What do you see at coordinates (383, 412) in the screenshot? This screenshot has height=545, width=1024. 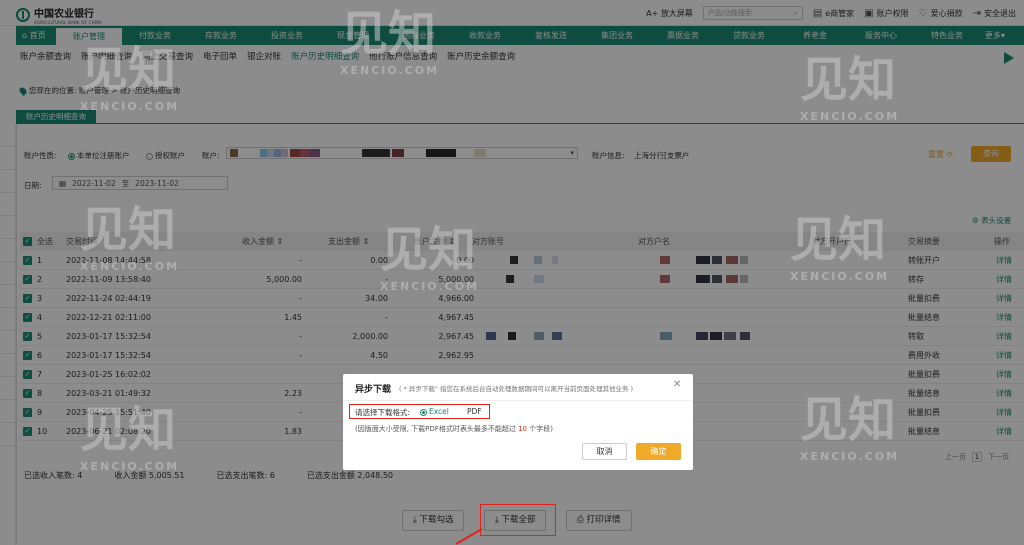 I see `format-label: 请选择下载格式:` at bounding box center [383, 412].